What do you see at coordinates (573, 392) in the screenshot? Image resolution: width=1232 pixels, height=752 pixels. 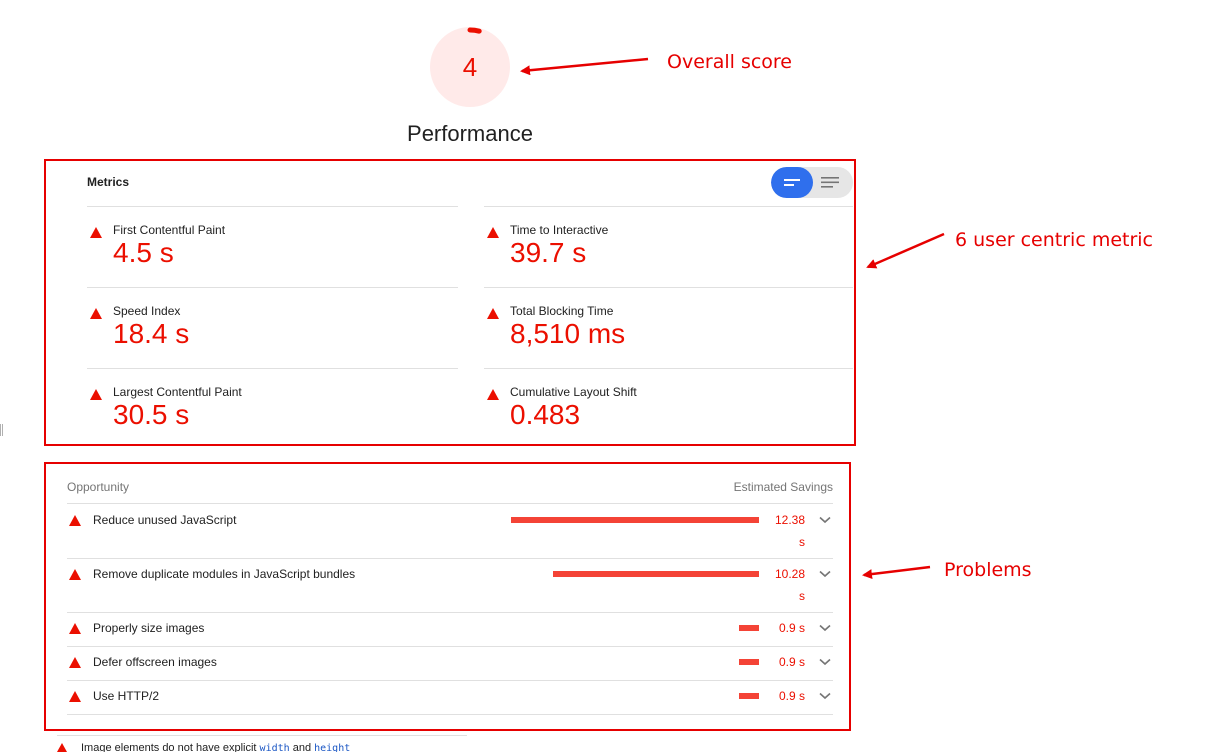 I see `metric-title: Cumulative Layout Shift` at bounding box center [573, 392].